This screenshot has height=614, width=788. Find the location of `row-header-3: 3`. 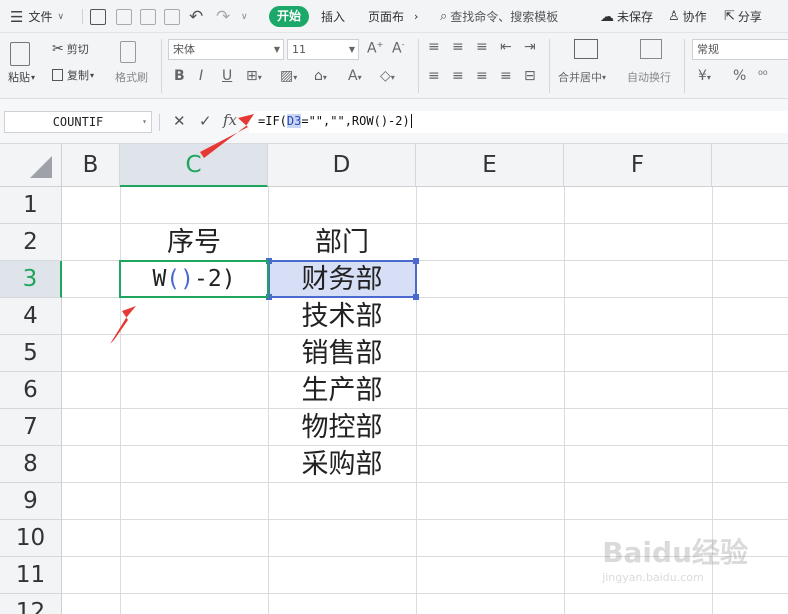

row-header-3: 3 is located at coordinates (31, 279).